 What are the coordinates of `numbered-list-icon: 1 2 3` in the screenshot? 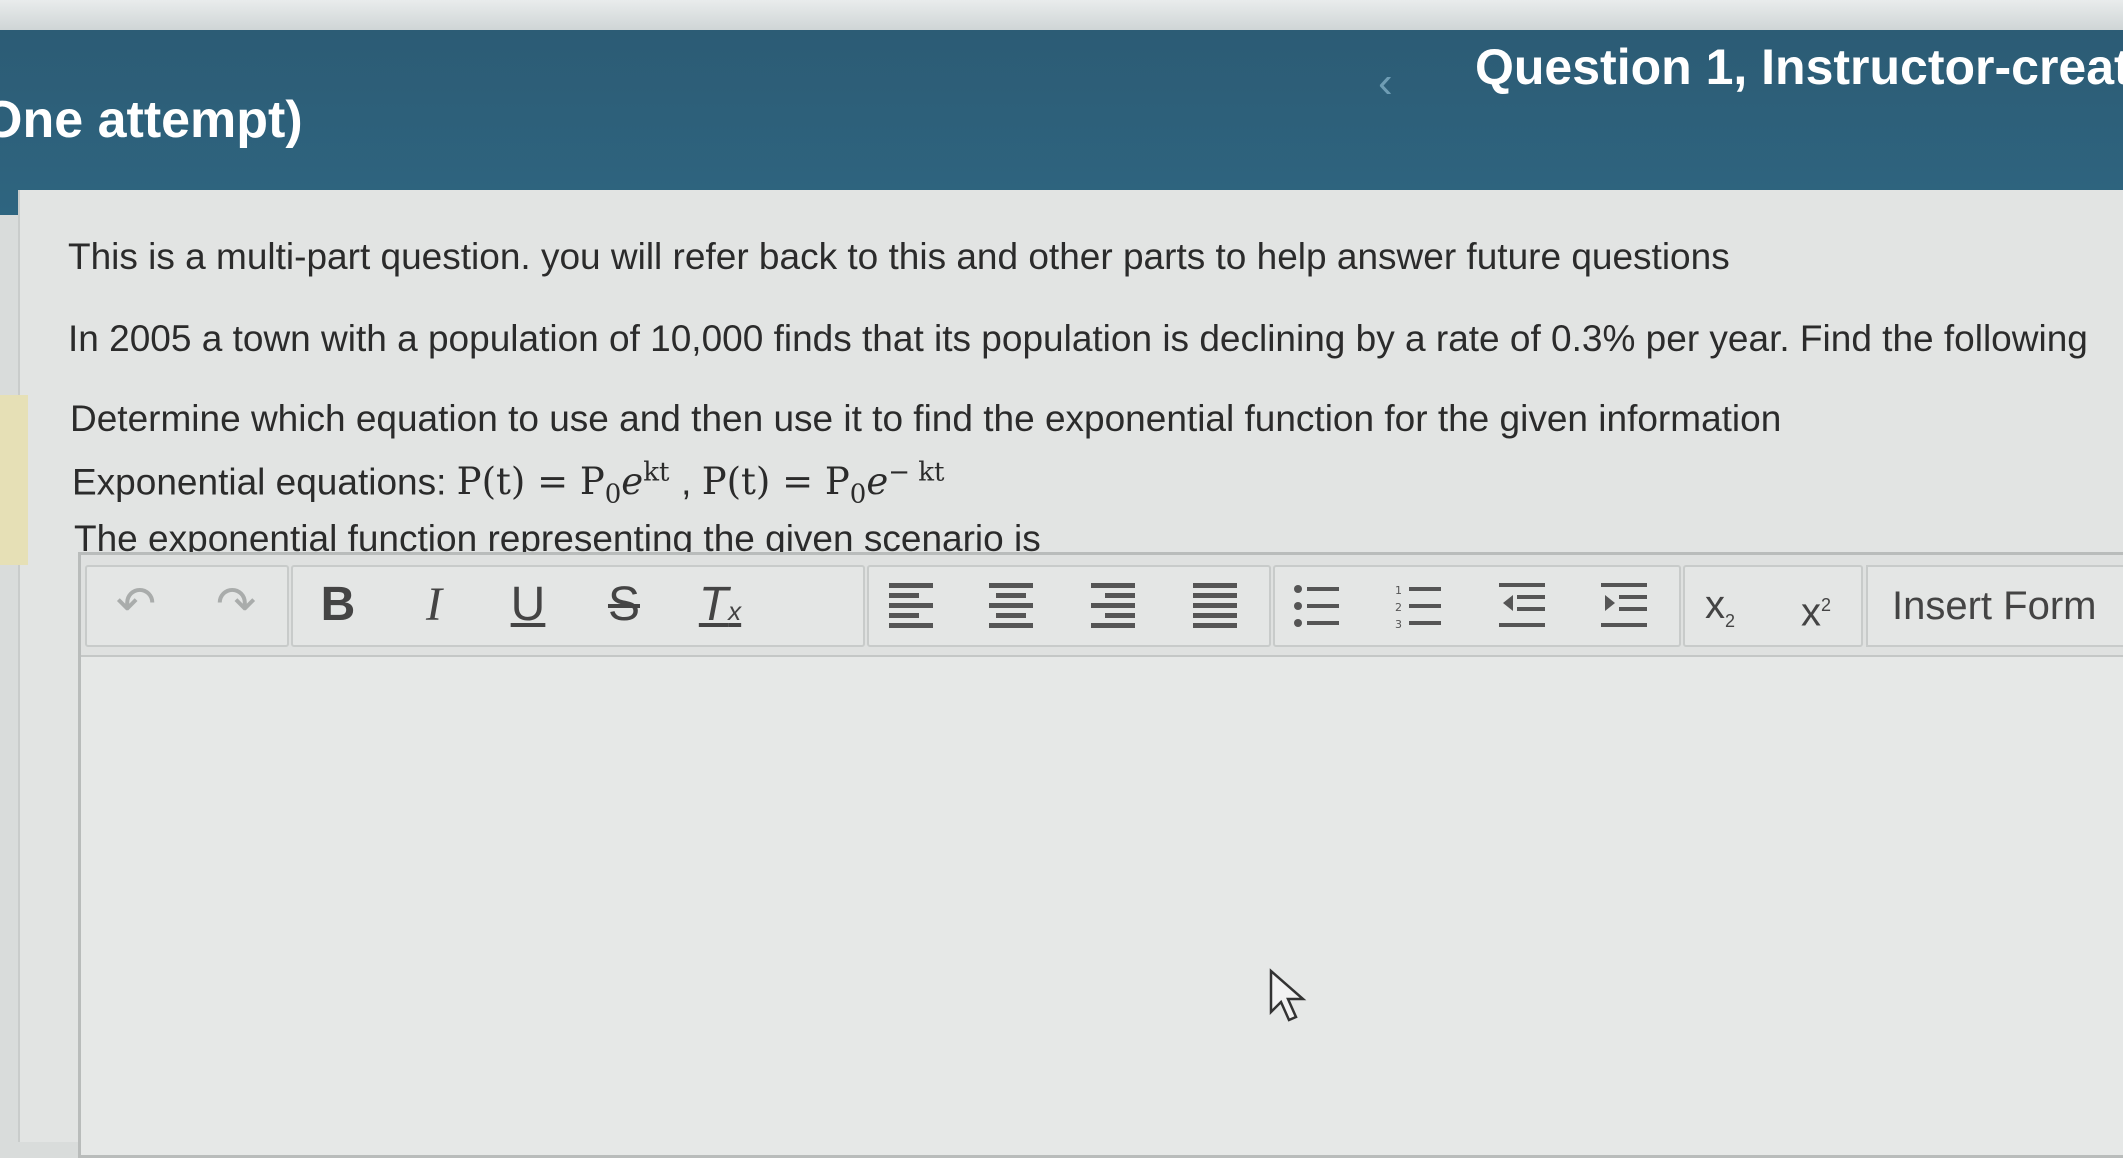 It's located at (1418, 607).